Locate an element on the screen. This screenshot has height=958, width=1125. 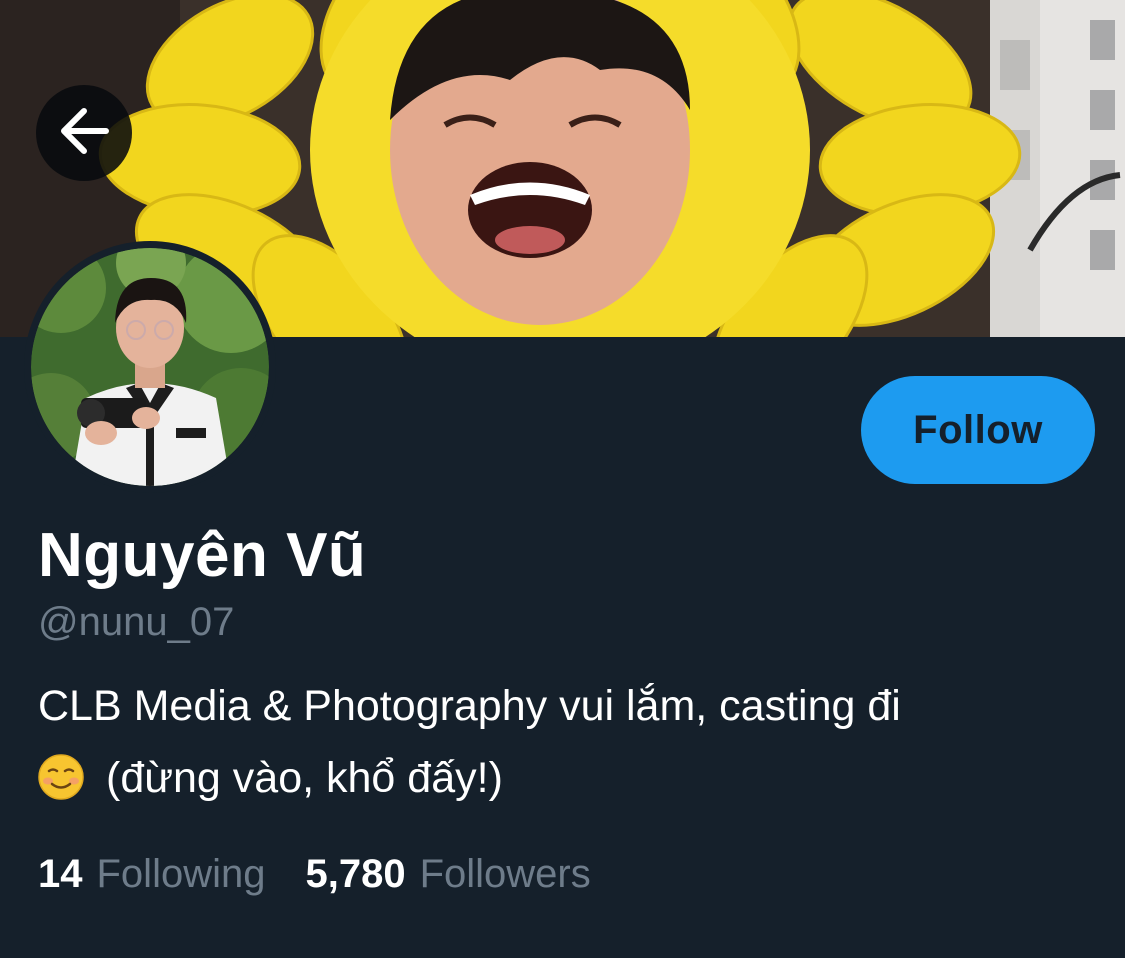
followers-count: 5,780 is located at coordinates (355, 874).